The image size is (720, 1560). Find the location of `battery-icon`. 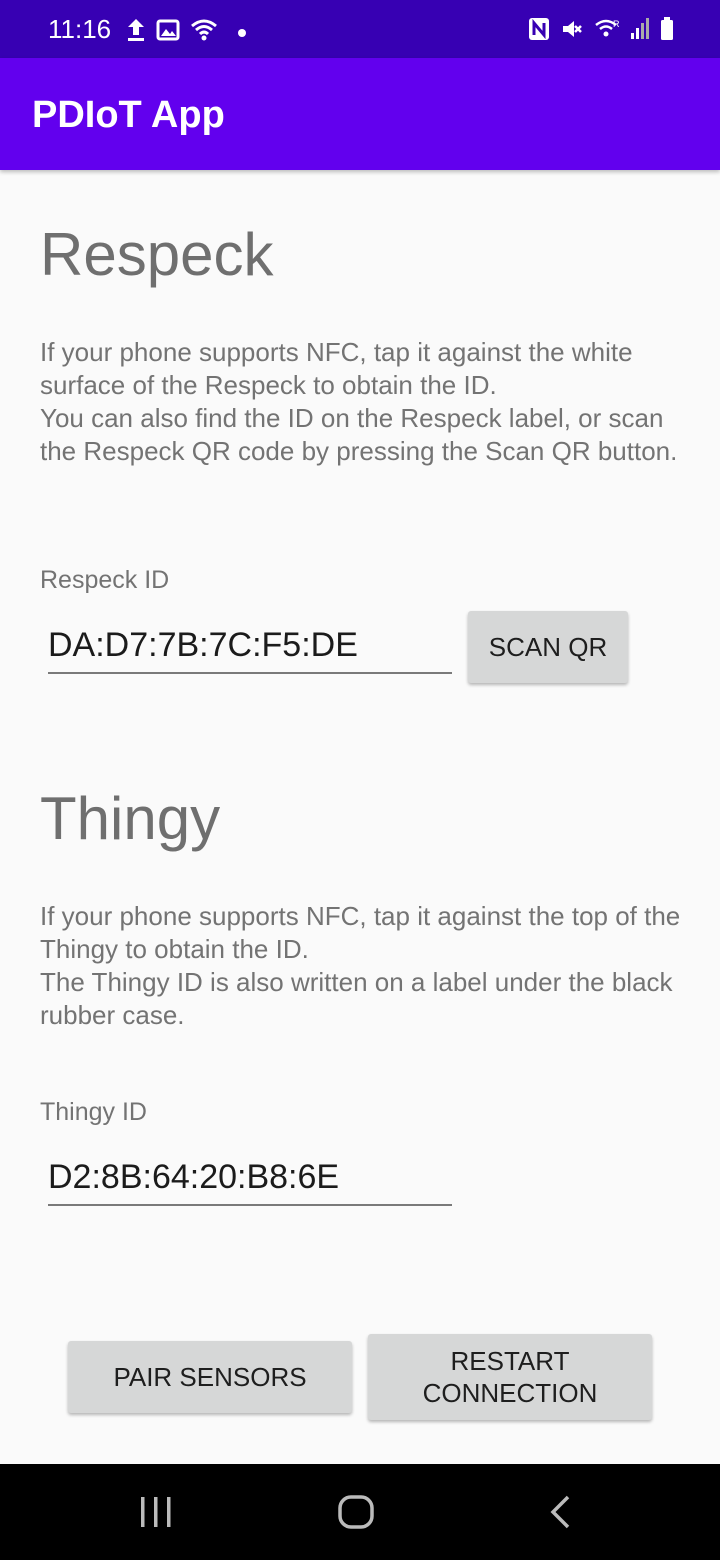

battery-icon is located at coordinates (667, 31).